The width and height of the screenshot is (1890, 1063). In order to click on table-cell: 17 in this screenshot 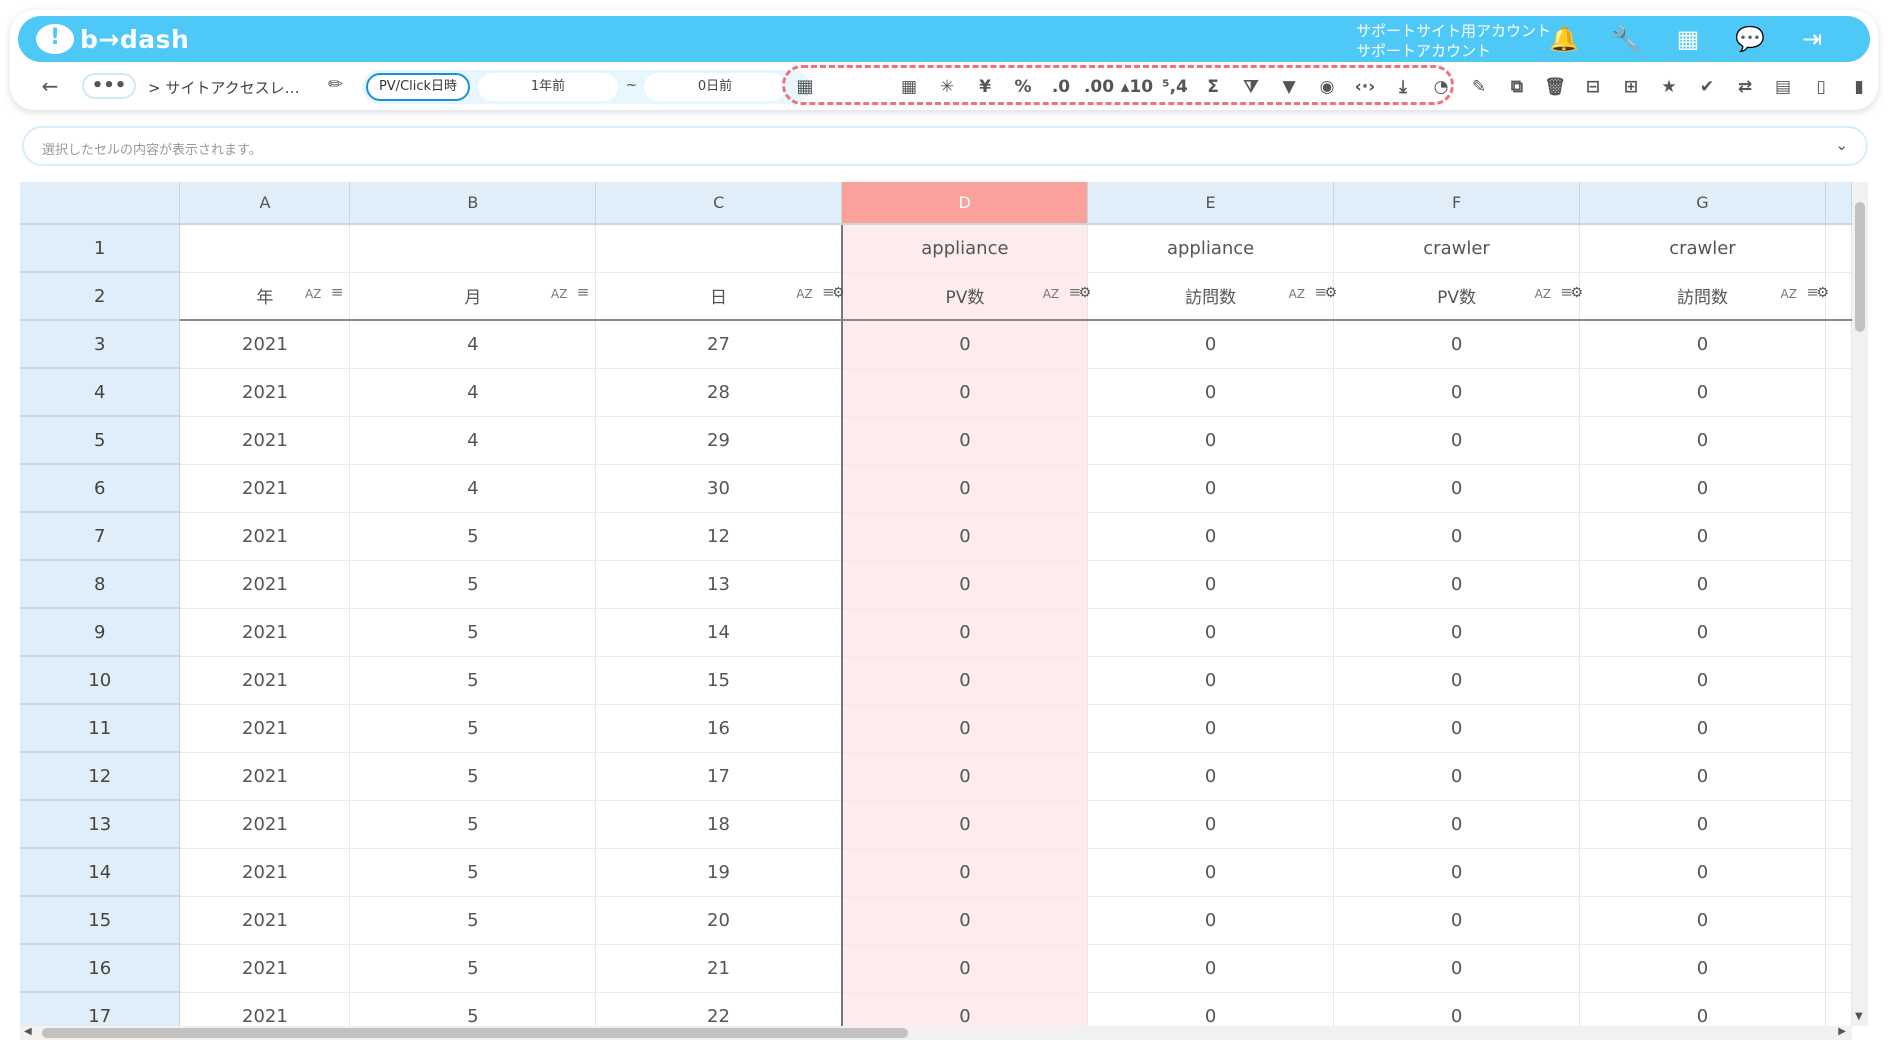, I will do `click(719, 776)`.